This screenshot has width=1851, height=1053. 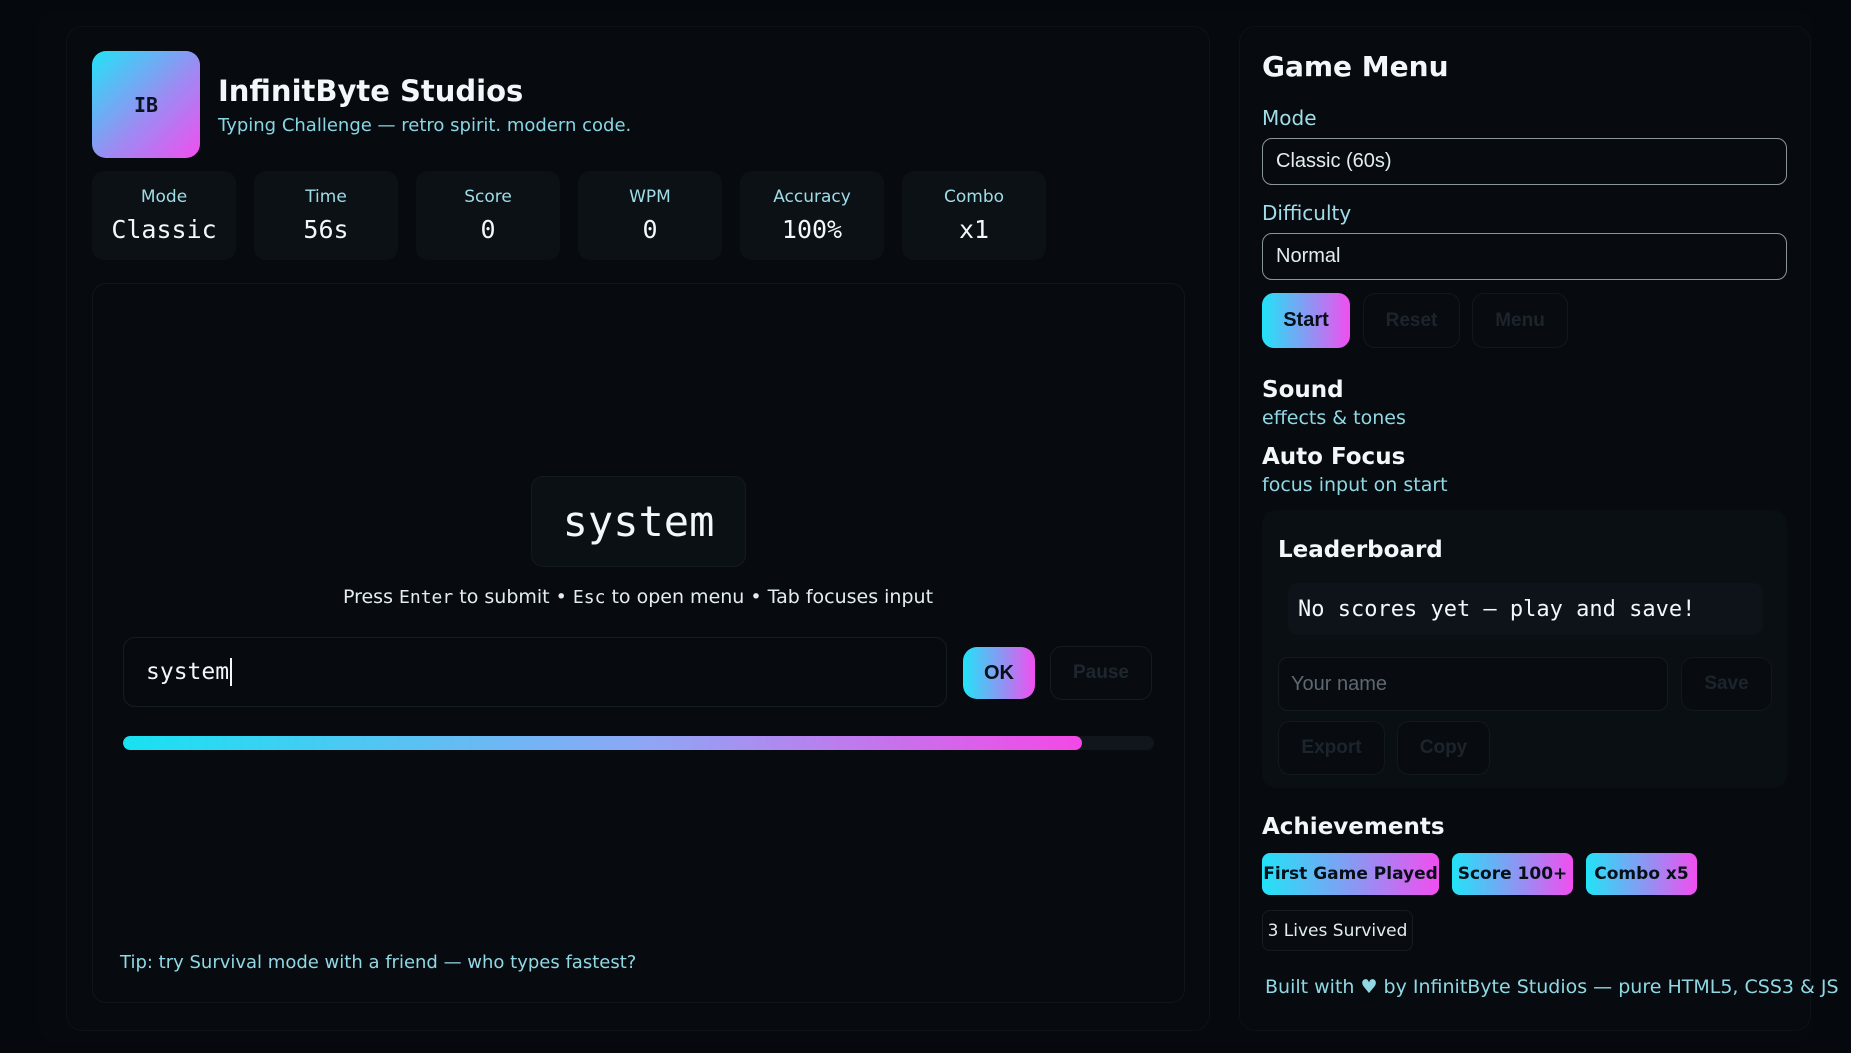 I want to click on typing-input-value: system, so click(x=188, y=672).